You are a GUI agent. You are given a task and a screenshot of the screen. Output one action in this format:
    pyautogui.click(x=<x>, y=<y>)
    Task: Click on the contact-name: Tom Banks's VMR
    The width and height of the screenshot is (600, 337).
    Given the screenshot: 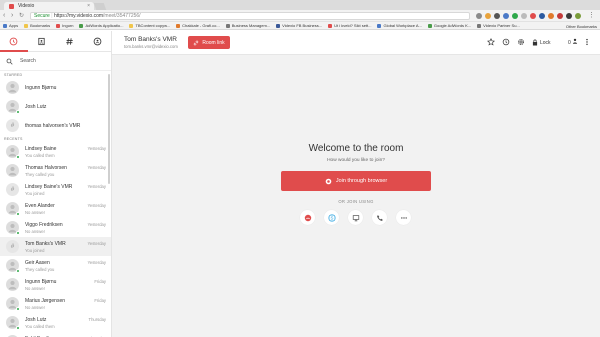 What is the action you would take?
    pyautogui.click(x=45, y=244)
    